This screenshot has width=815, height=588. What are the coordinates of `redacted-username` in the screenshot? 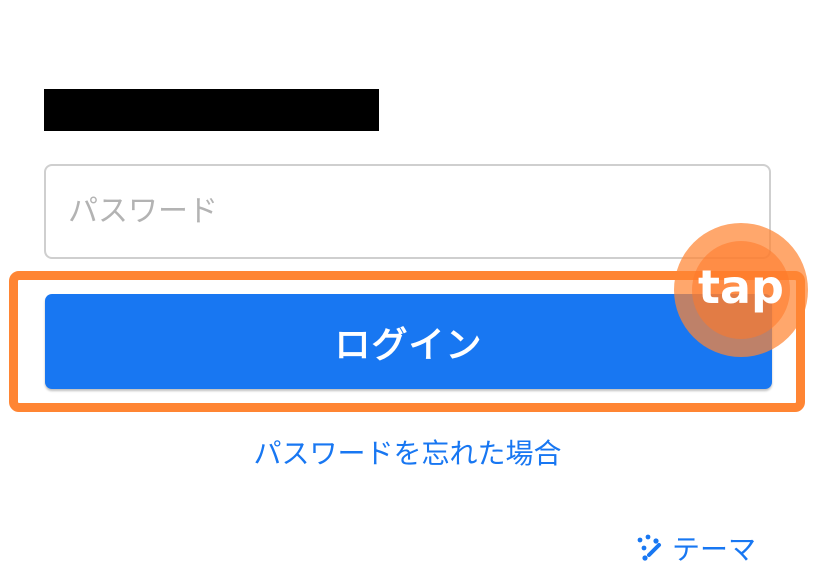 It's located at (211, 110).